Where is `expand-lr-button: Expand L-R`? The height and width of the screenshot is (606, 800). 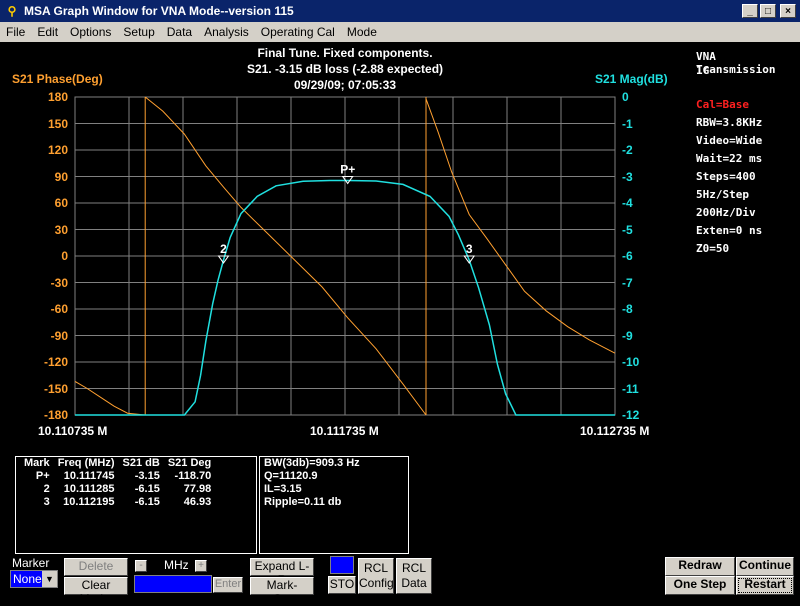 expand-lr-button: Expand L-R is located at coordinates (282, 572).